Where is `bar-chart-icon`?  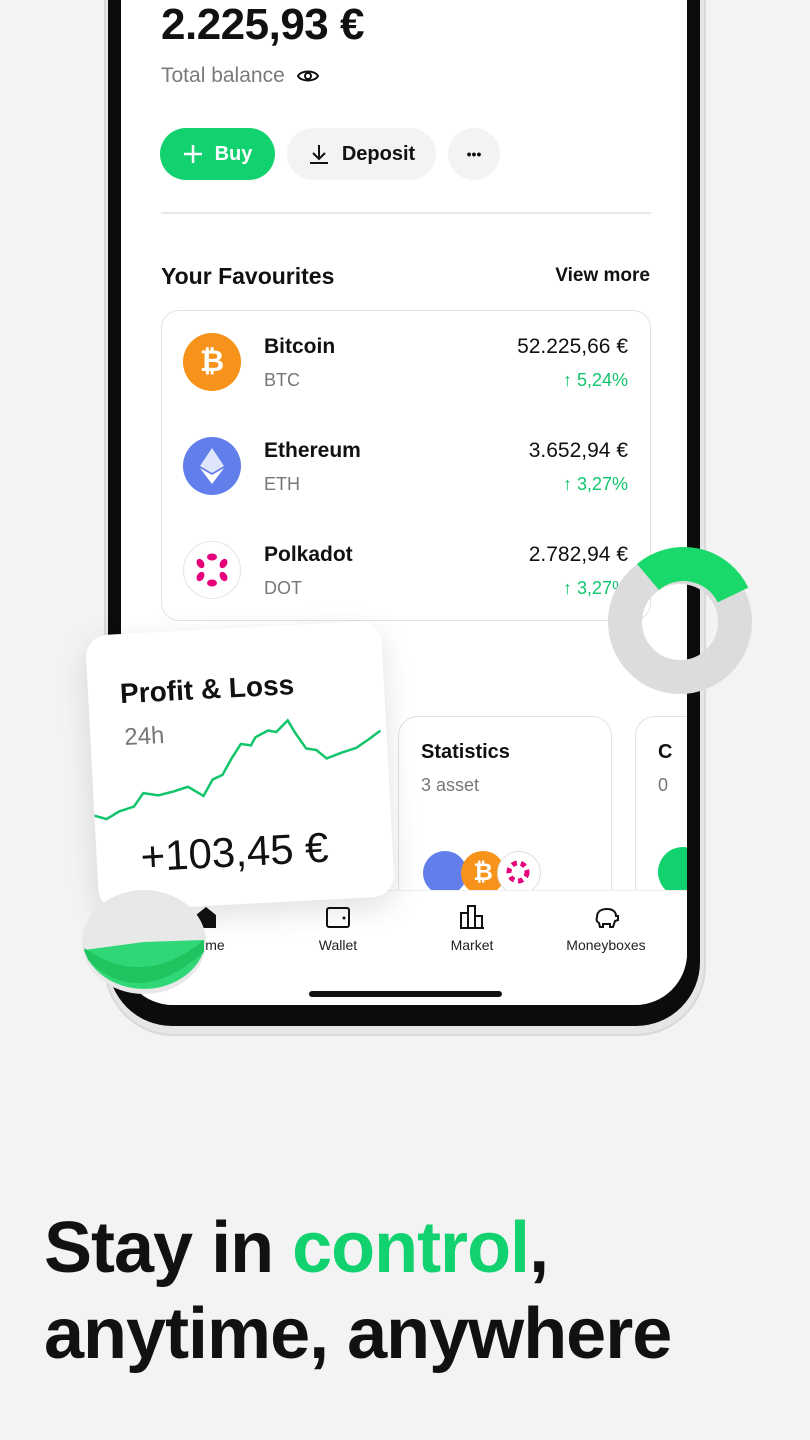 bar-chart-icon is located at coordinates (472, 917).